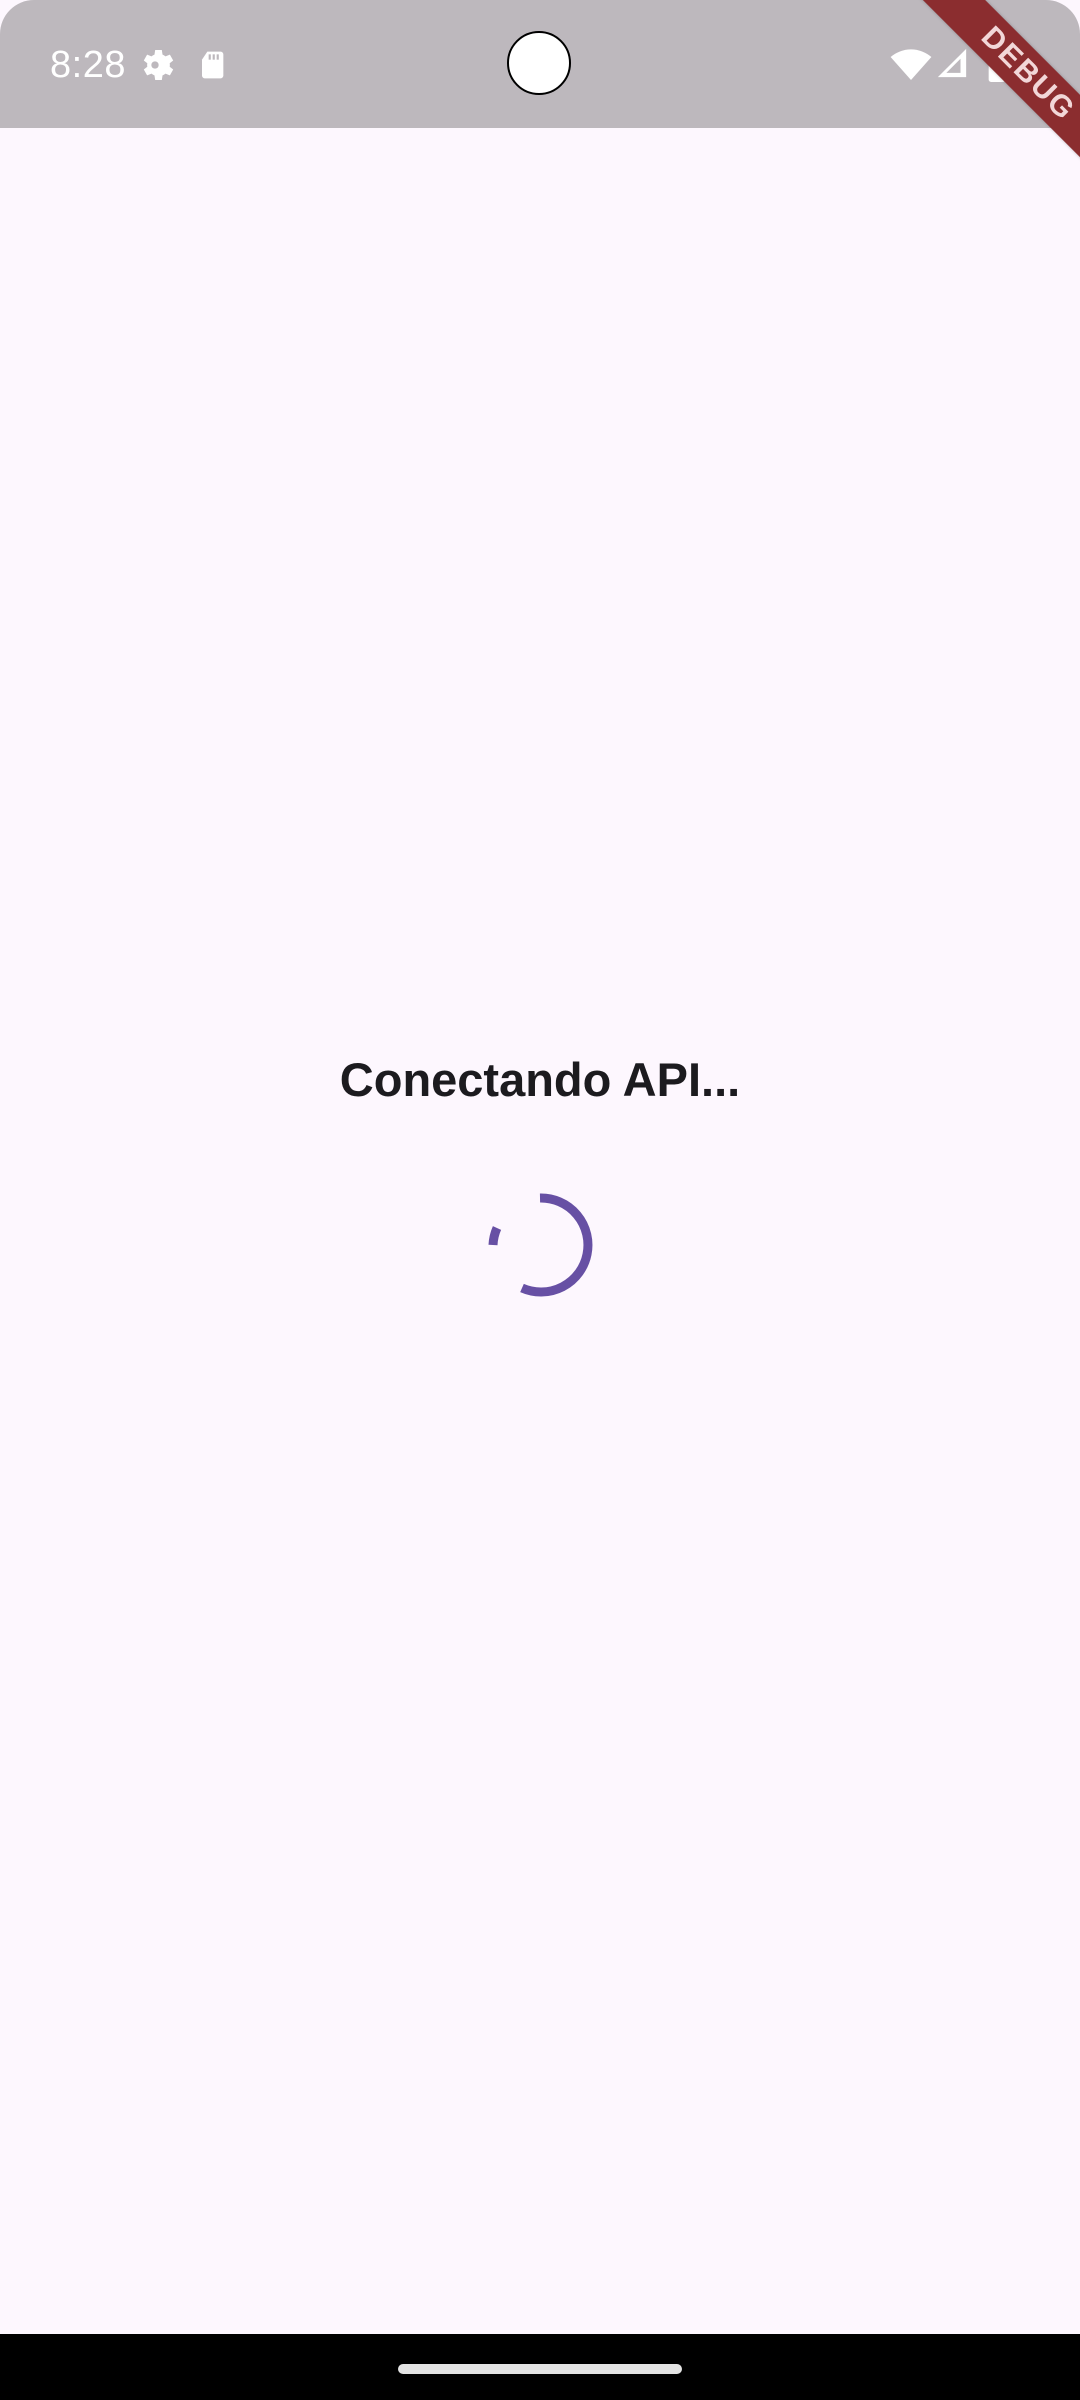  Describe the element at coordinates (158, 65) in the screenshot. I see `gear-icon` at that location.